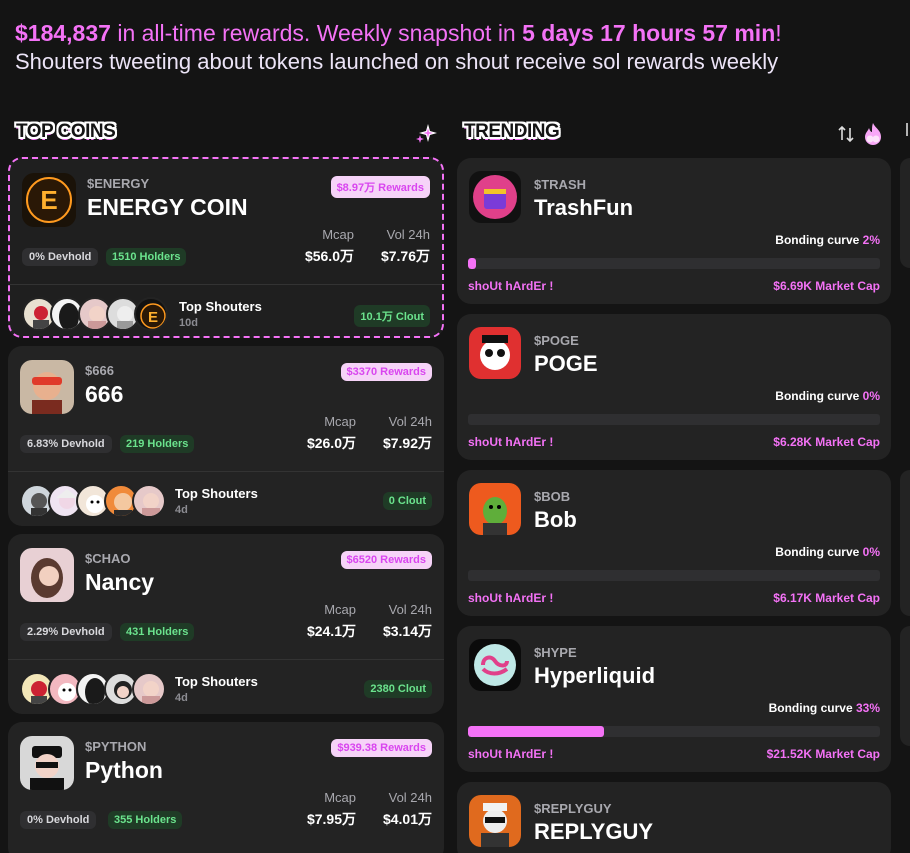  Describe the element at coordinates (95, 314) in the screenshot. I see `shouter-avatars: E` at that location.